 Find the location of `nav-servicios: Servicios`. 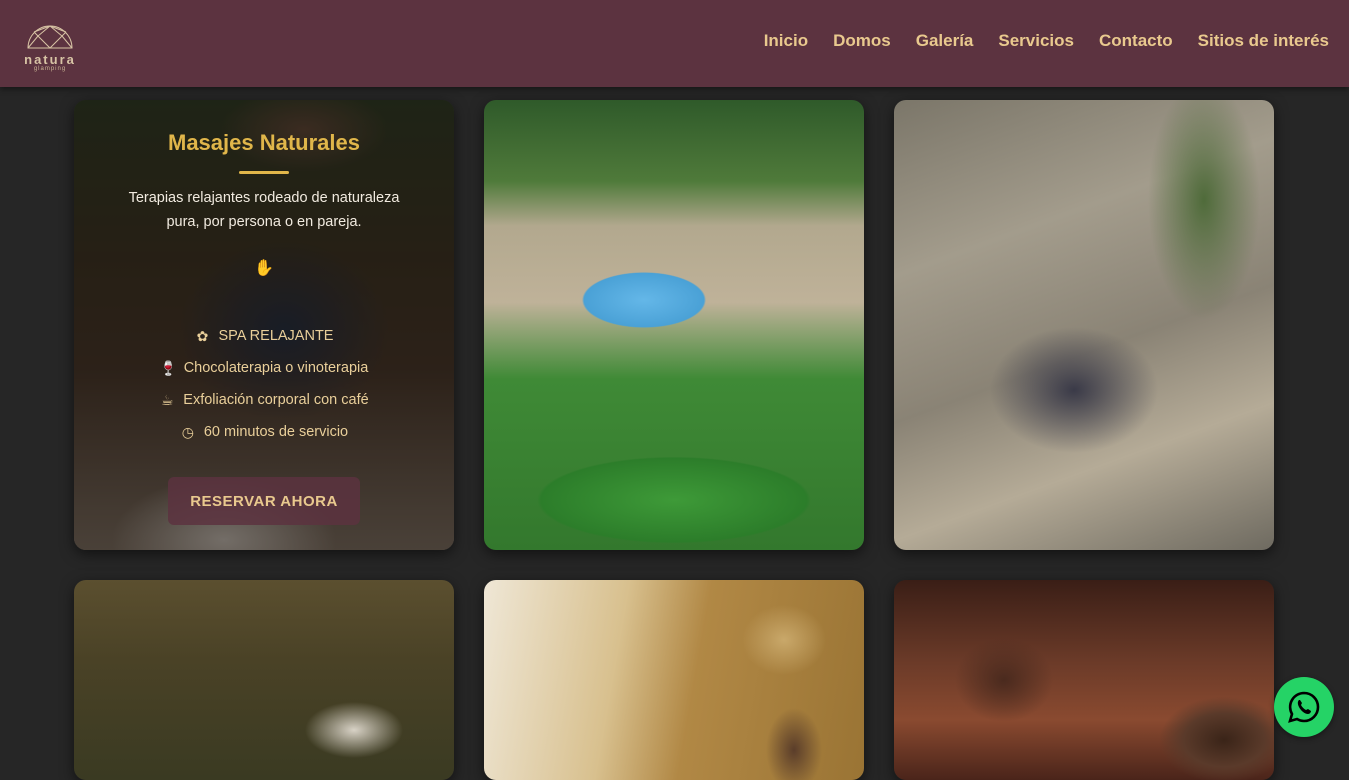

nav-servicios: Servicios is located at coordinates (1036, 41).